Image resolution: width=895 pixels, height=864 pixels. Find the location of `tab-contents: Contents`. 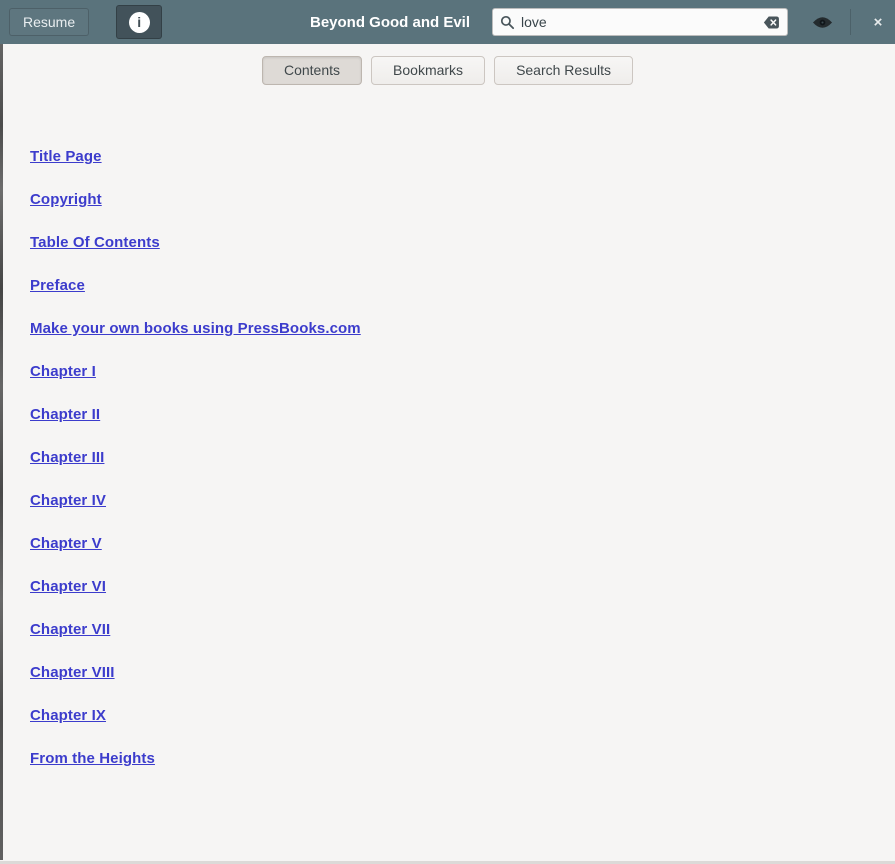

tab-contents: Contents is located at coordinates (312, 70).